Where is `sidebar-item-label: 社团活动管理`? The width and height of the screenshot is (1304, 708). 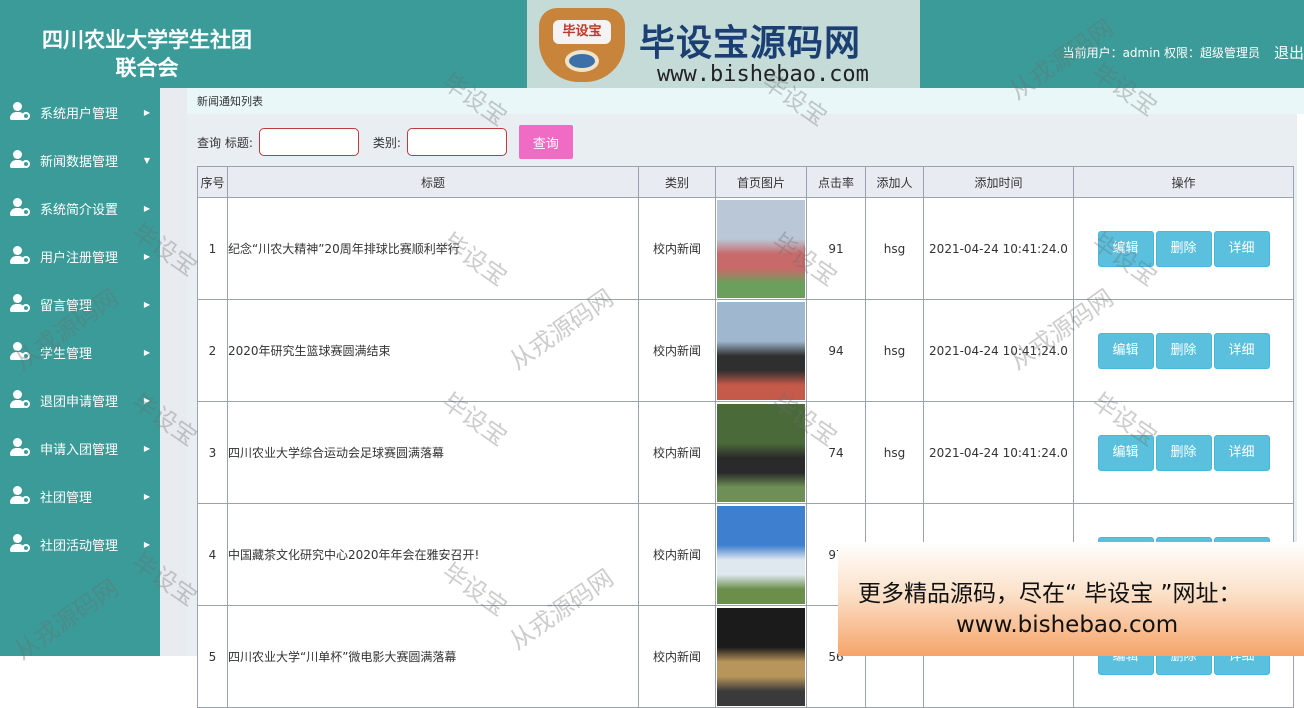 sidebar-item-label: 社团活动管理 is located at coordinates (79, 546).